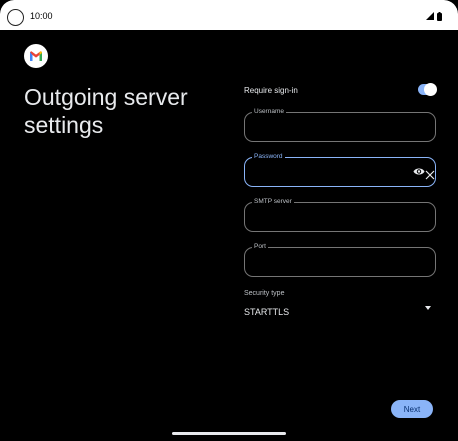  What do you see at coordinates (430, 16) in the screenshot?
I see `wifi-icon` at bounding box center [430, 16].